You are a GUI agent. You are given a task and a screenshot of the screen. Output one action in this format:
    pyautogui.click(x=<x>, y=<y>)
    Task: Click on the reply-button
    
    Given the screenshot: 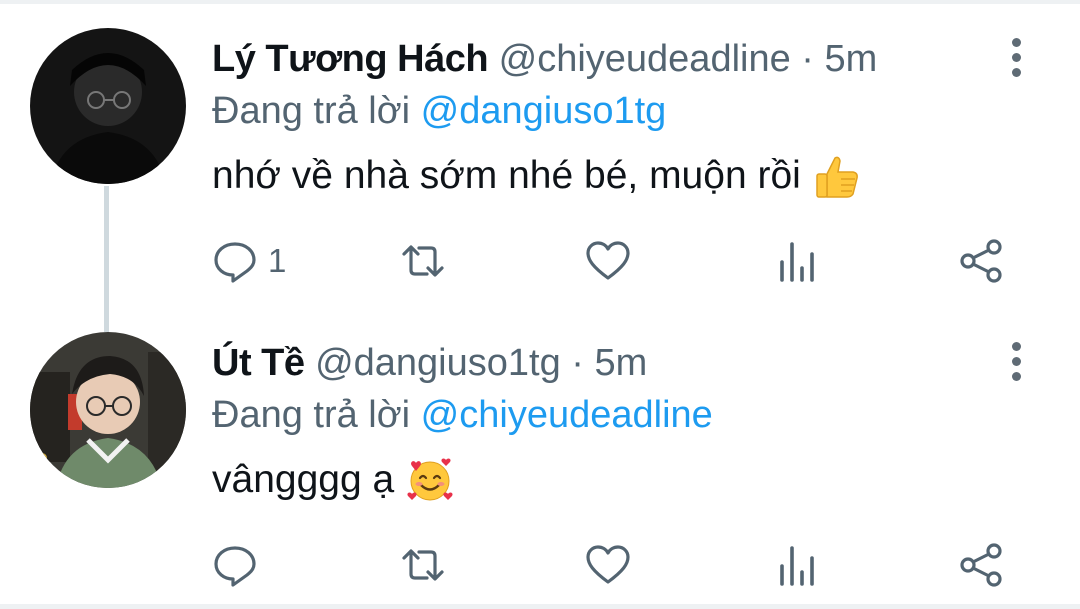 What is the action you would take?
    pyautogui.click(x=240, y=565)
    